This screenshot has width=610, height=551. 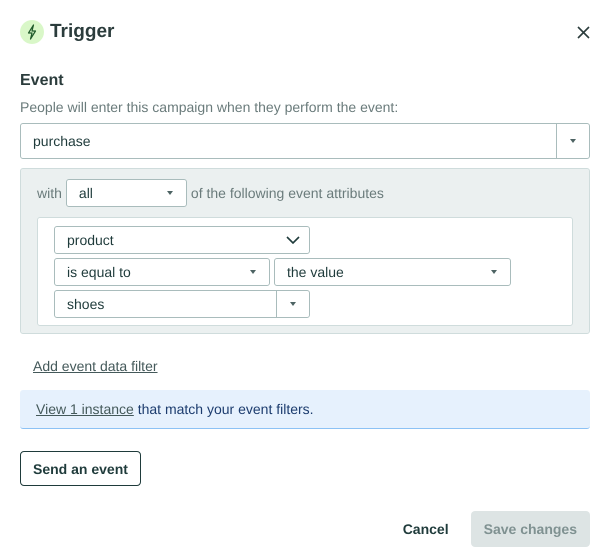 What do you see at coordinates (182, 304) in the screenshot?
I see `dropdown: shoes` at bounding box center [182, 304].